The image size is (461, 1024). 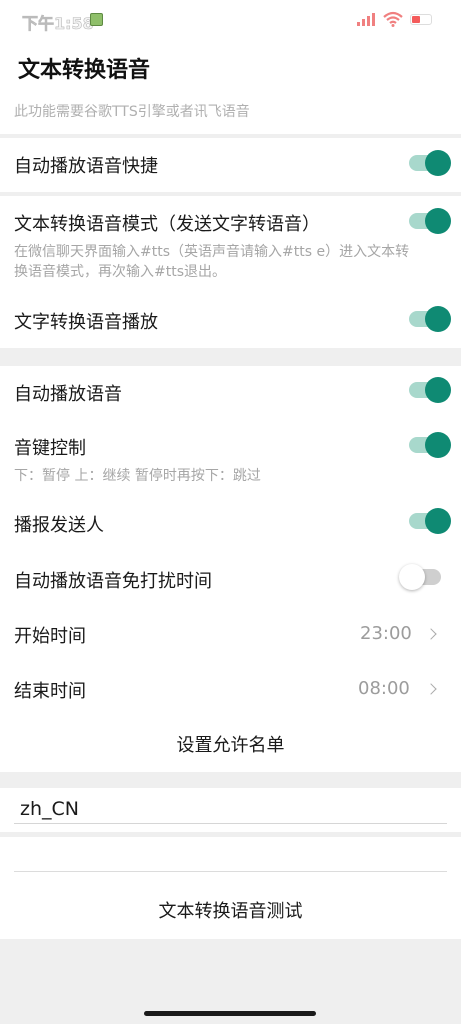 I want to click on tts-notice-block: 此功能需要谷歌TTS引擎或者讯飞语音, so click(x=230, y=116).